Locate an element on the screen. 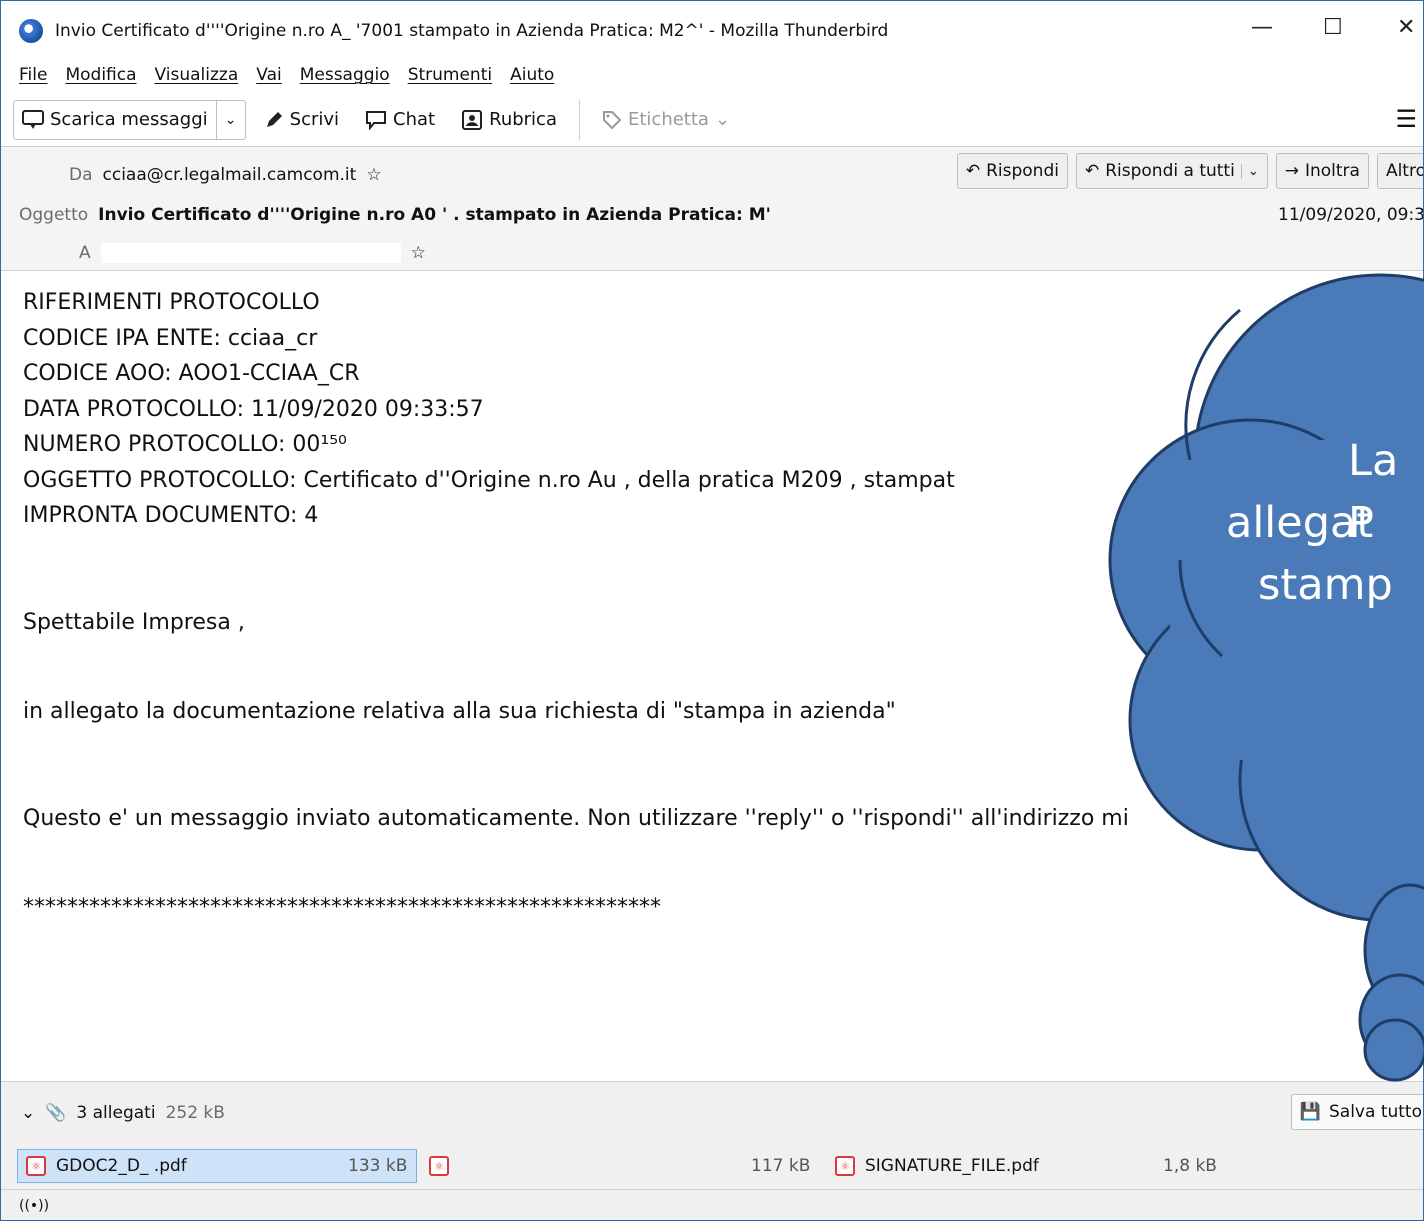 This screenshot has height=1221, width=1424. thunderbird-logo-icon is located at coordinates (31, 31).